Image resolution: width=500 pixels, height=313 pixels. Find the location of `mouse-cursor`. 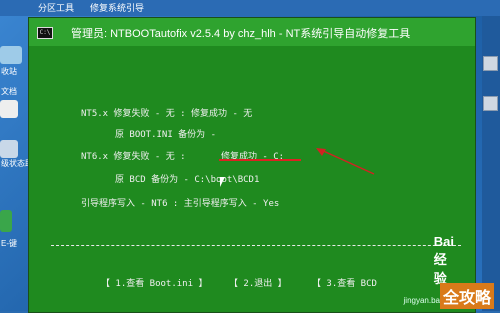

mouse-cursor is located at coordinates (222, 182).